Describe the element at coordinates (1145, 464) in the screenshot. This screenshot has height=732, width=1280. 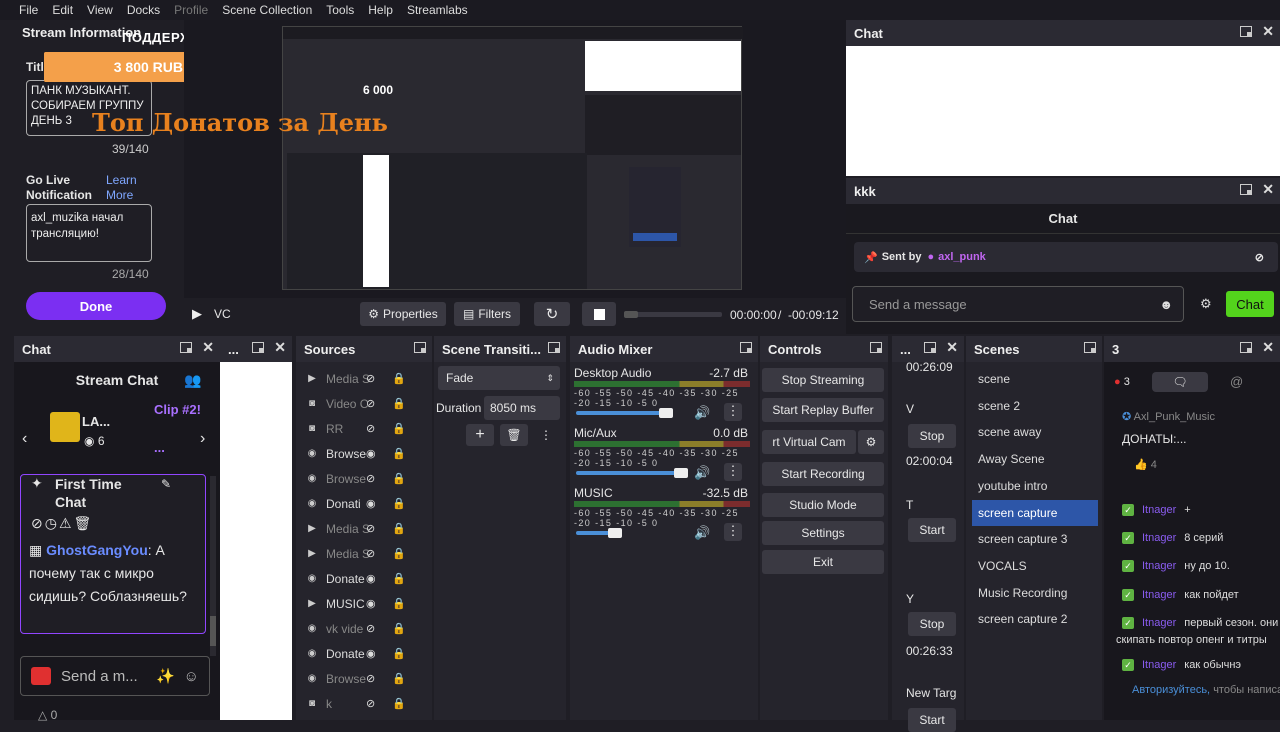
I see `likes: 👍 4` at that location.